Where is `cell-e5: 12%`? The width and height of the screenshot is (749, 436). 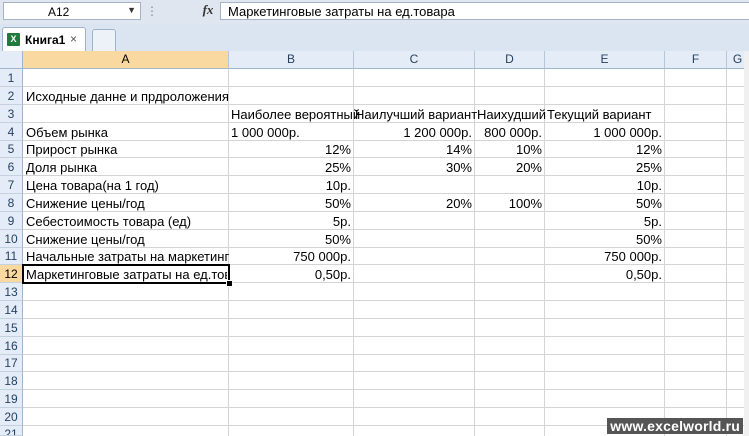
cell-e5: 12% is located at coordinates (603, 149).